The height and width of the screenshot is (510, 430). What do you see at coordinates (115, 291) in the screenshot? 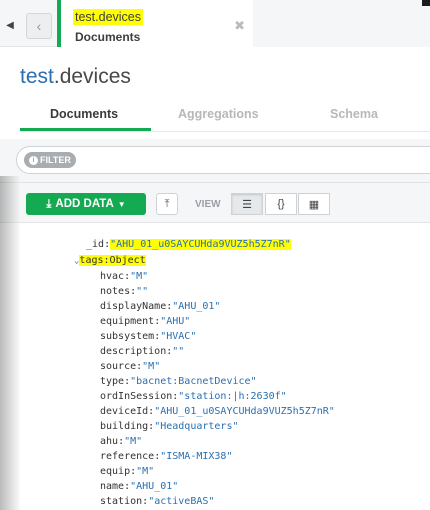
I see `field-key: notes` at bounding box center [115, 291].